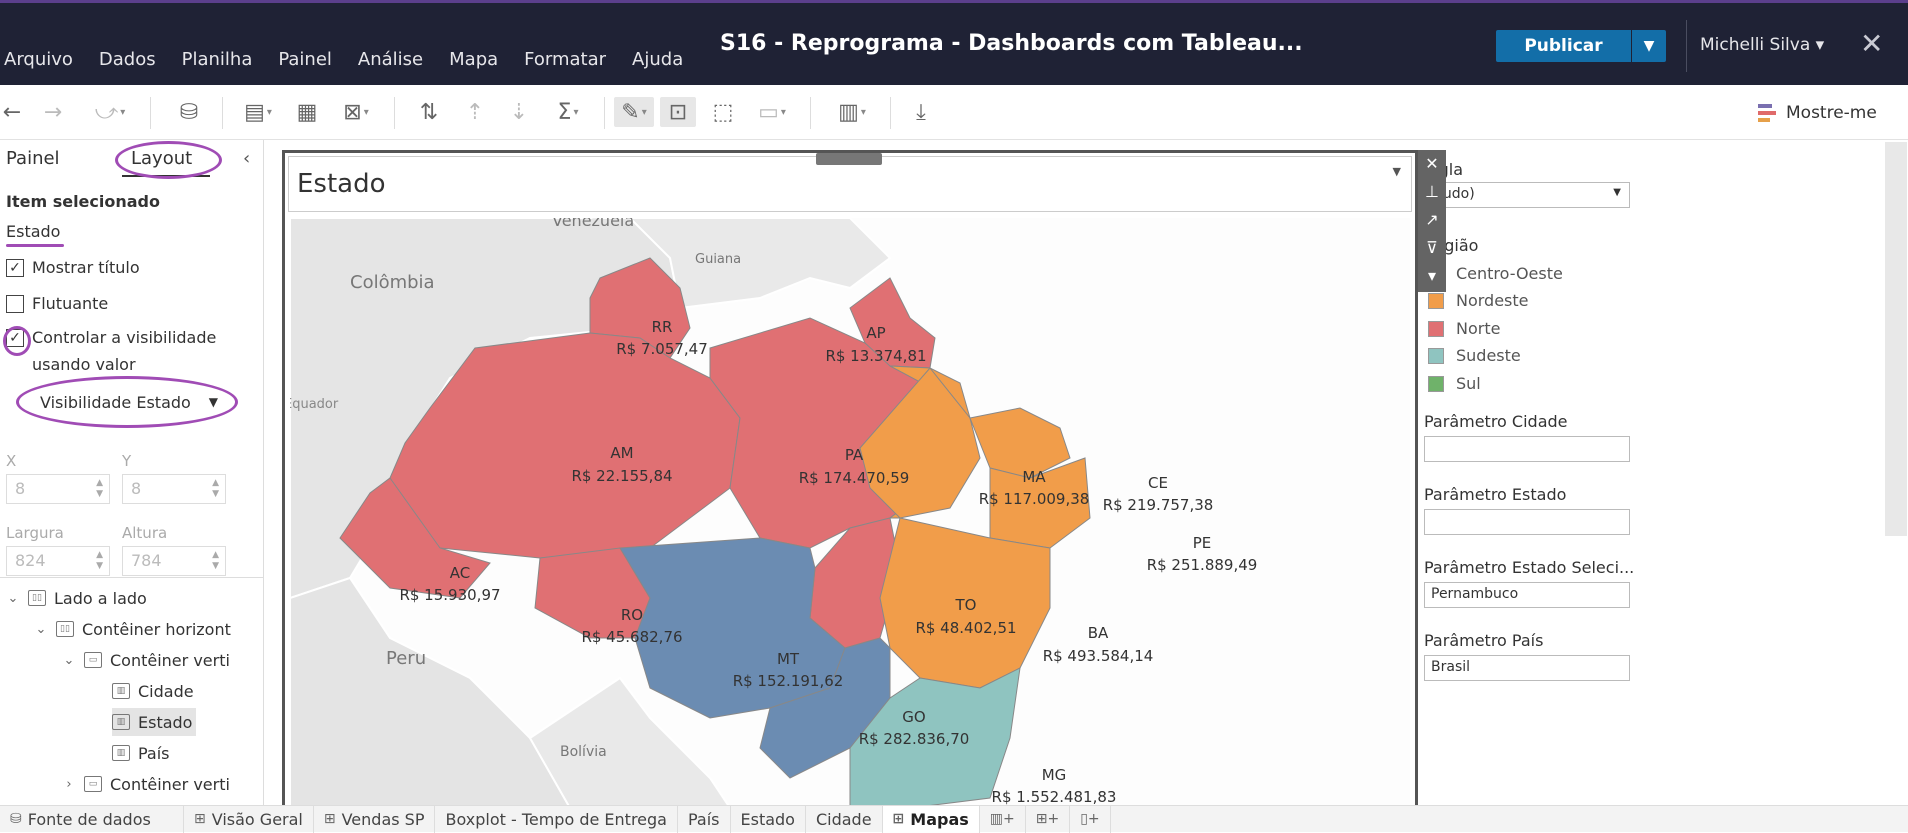 Image resolution: width=1908 pixels, height=833 pixels. Describe the element at coordinates (768, 819) in the screenshot. I see `tab-estado: Estado` at that location.